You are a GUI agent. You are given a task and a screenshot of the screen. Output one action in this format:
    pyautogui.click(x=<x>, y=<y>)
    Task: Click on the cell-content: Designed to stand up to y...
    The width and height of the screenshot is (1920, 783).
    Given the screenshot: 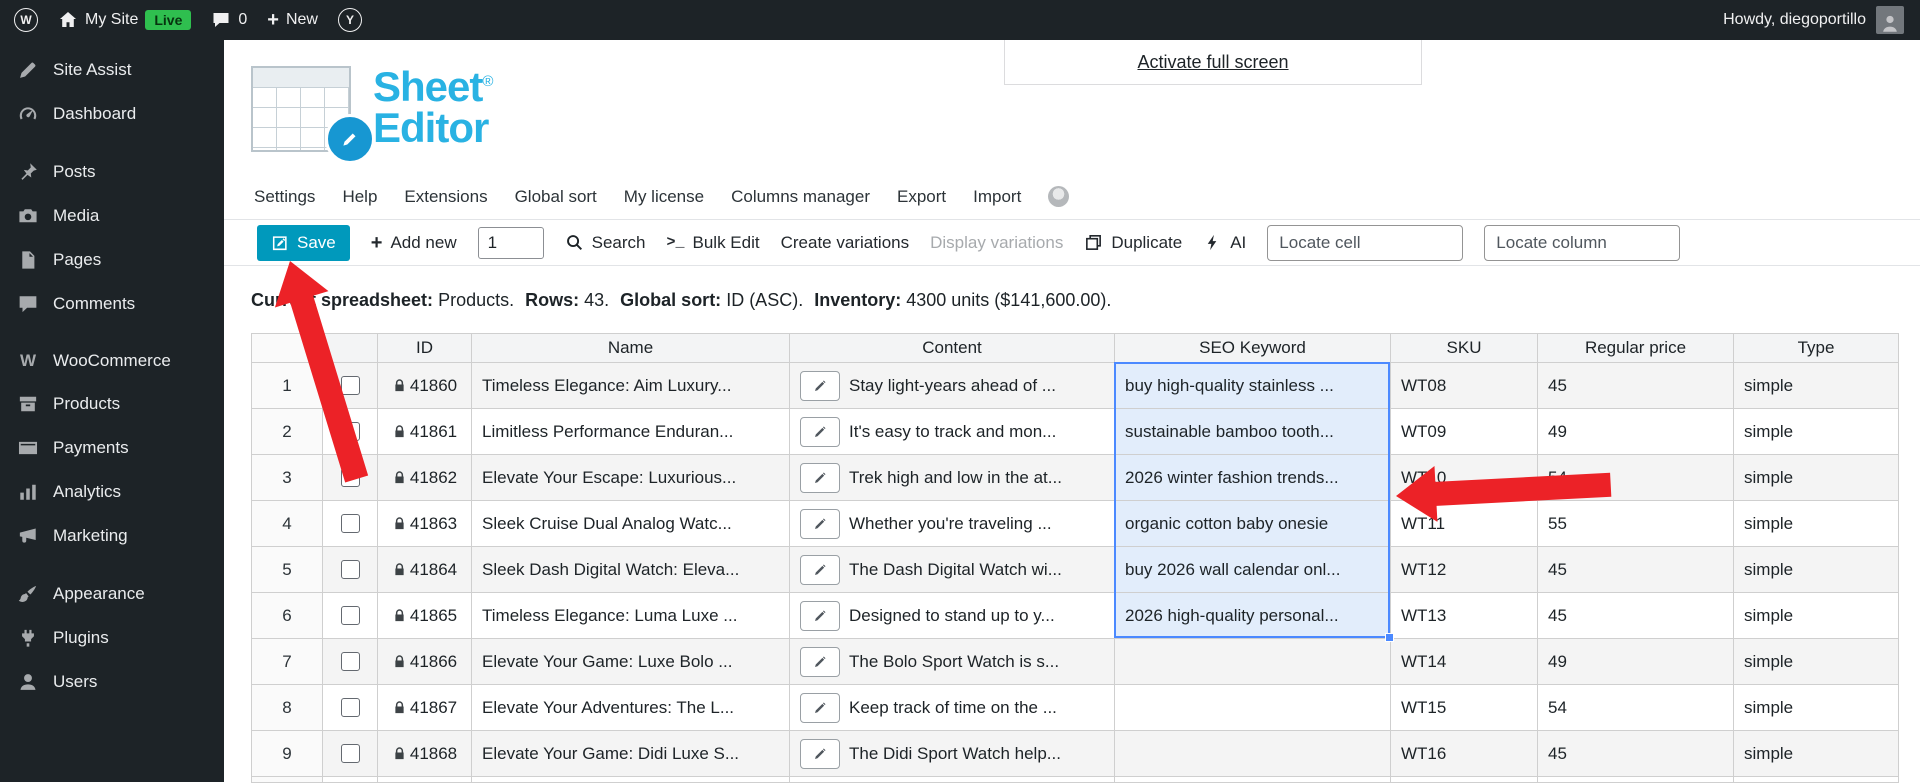 What is the action you would take?
    pyautogui.click(x=952, y=616)
    